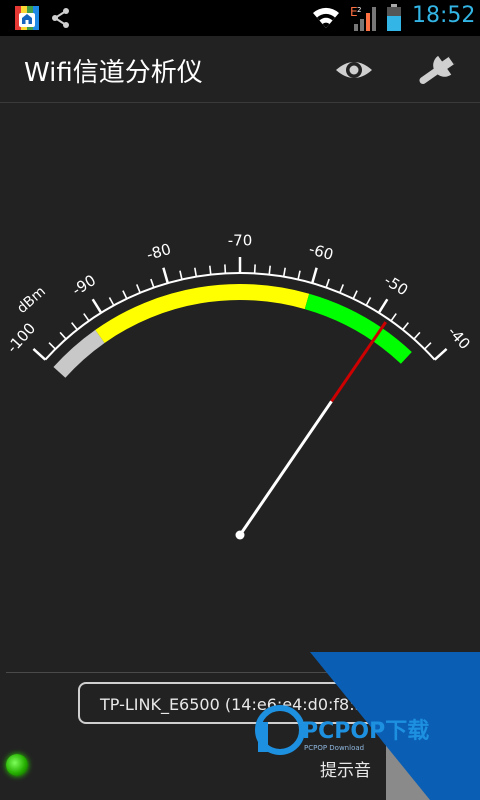  I want to click on watermark-brand: PCPOP下载, so click(365, 731).